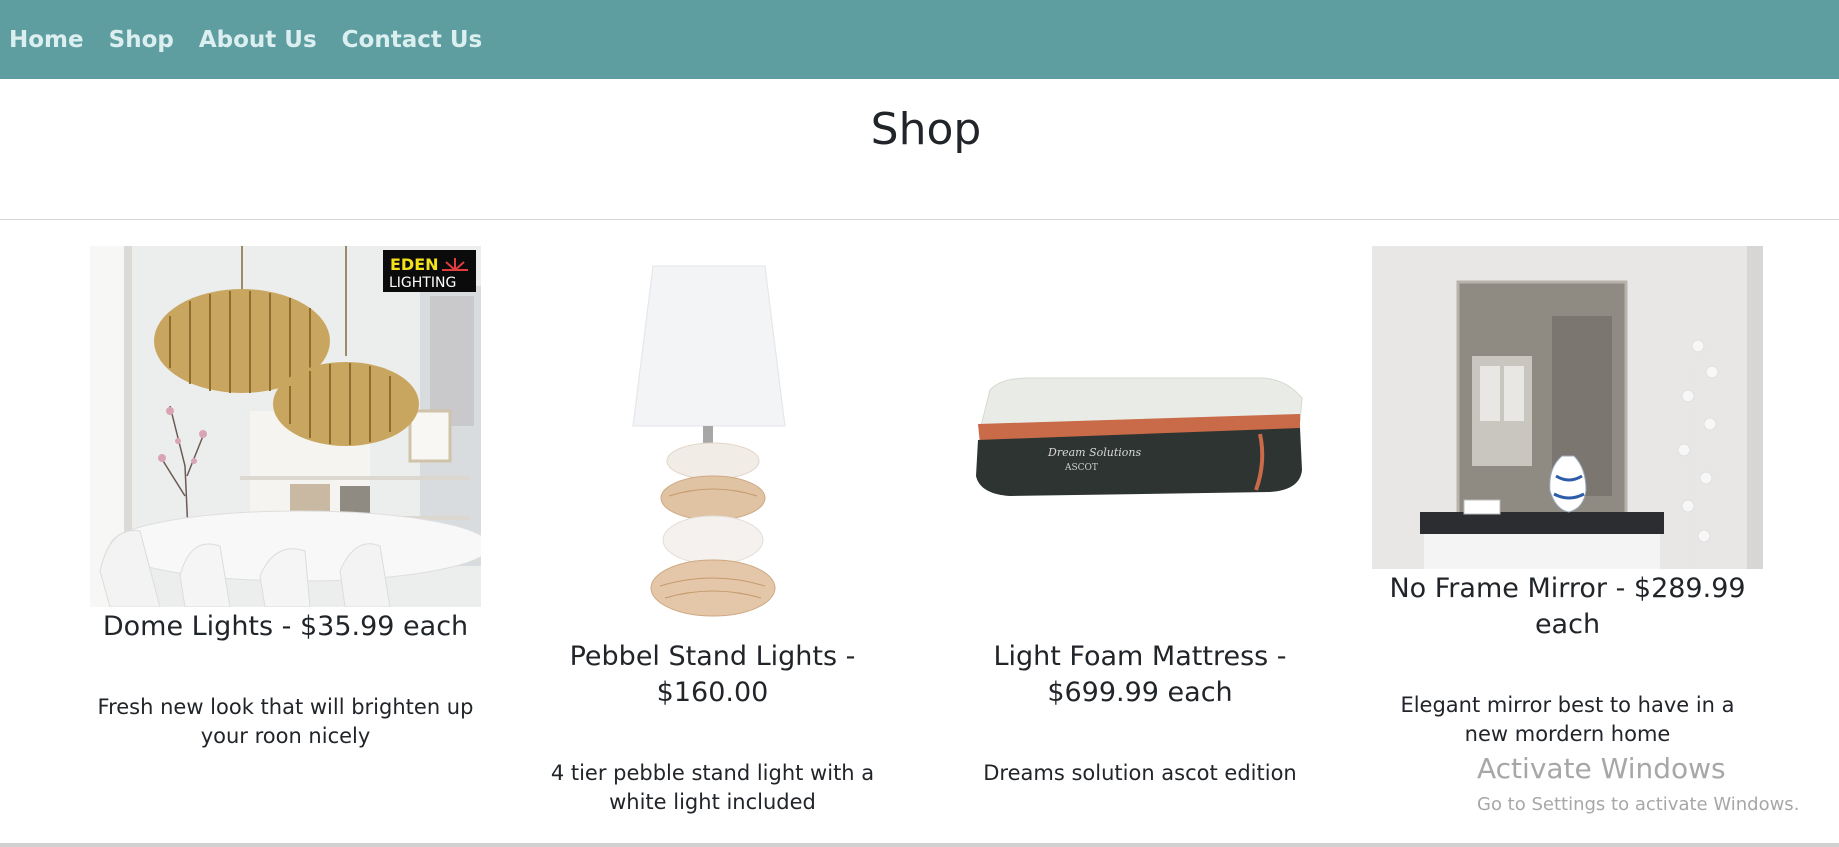  I want to click on activate-windows-title: Activate Windows, so click(1601, 768).